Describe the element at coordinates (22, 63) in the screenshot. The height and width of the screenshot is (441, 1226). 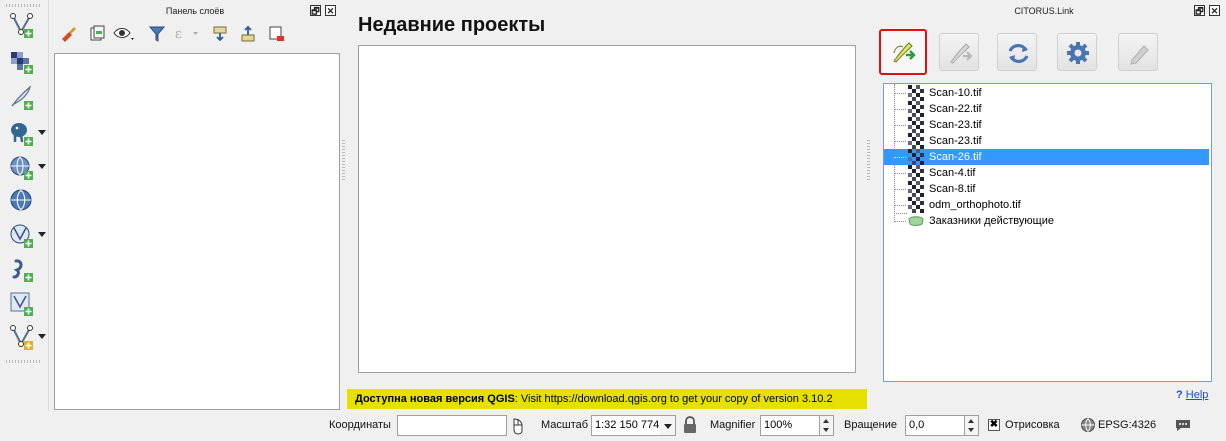
I see `add-raster-layer-icon` at that location.